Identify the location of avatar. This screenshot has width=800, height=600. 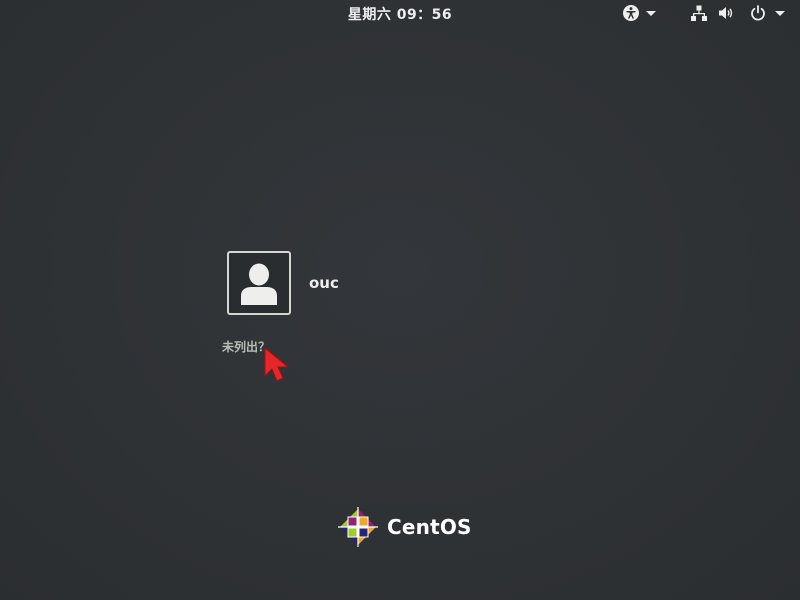
(259, 283).